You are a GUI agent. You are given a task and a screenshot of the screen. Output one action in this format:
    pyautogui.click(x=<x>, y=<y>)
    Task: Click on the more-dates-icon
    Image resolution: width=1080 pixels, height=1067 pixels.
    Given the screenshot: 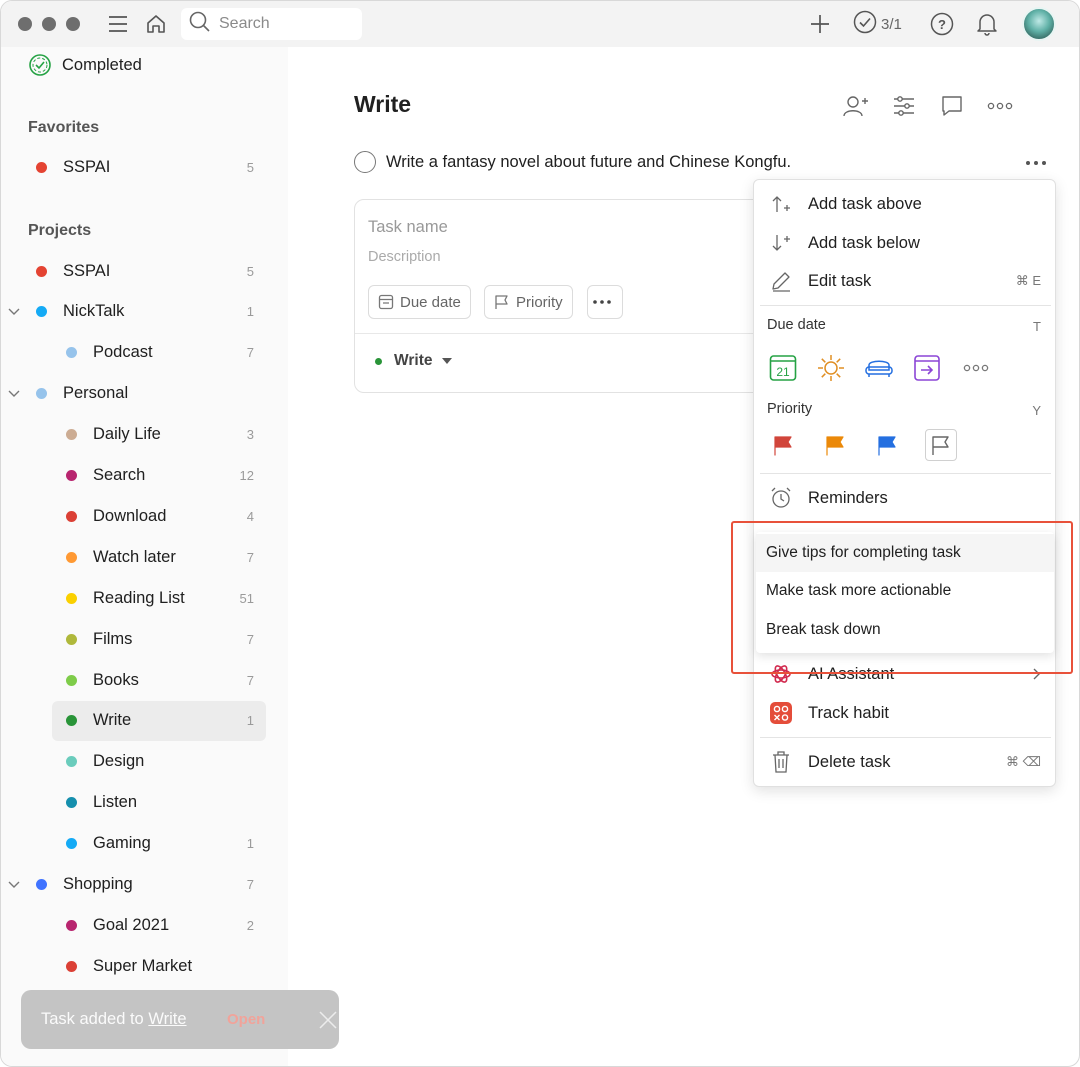 What is the action you would take?
    pyautogui.click(x=976, y=368)
    